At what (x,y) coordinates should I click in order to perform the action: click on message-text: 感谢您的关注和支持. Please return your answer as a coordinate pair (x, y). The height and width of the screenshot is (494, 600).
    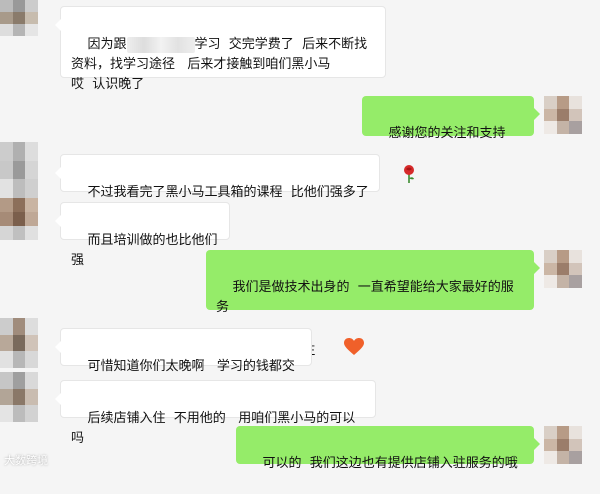
    Looking at the image, I should click on (447, 133).